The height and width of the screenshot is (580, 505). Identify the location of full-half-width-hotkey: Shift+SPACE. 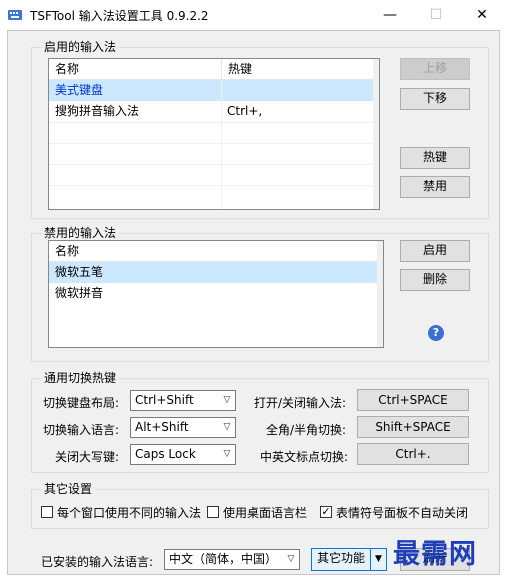
(413, 427).